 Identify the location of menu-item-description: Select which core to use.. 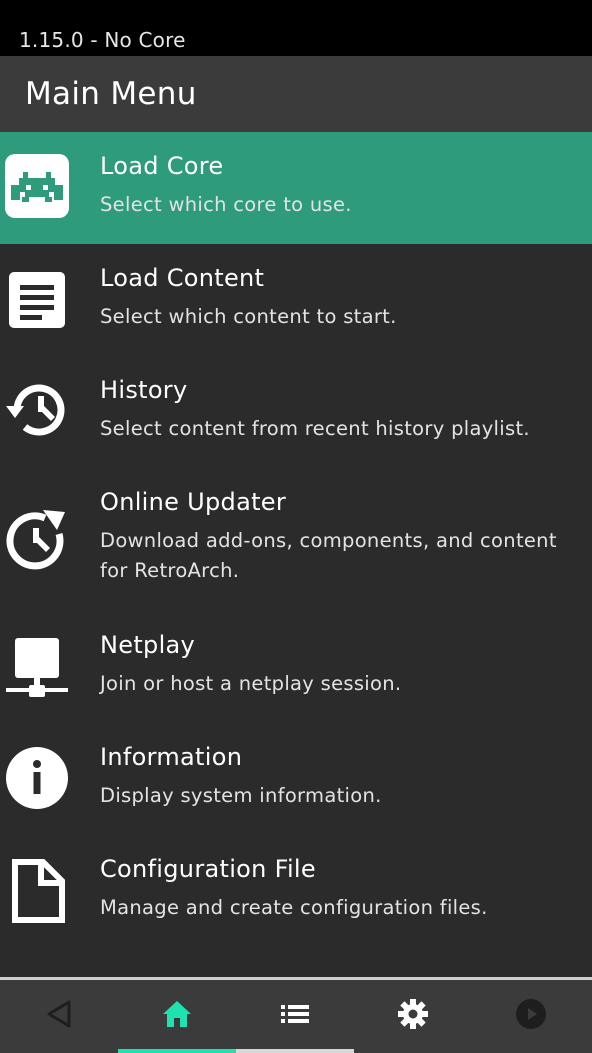
(226, 204).